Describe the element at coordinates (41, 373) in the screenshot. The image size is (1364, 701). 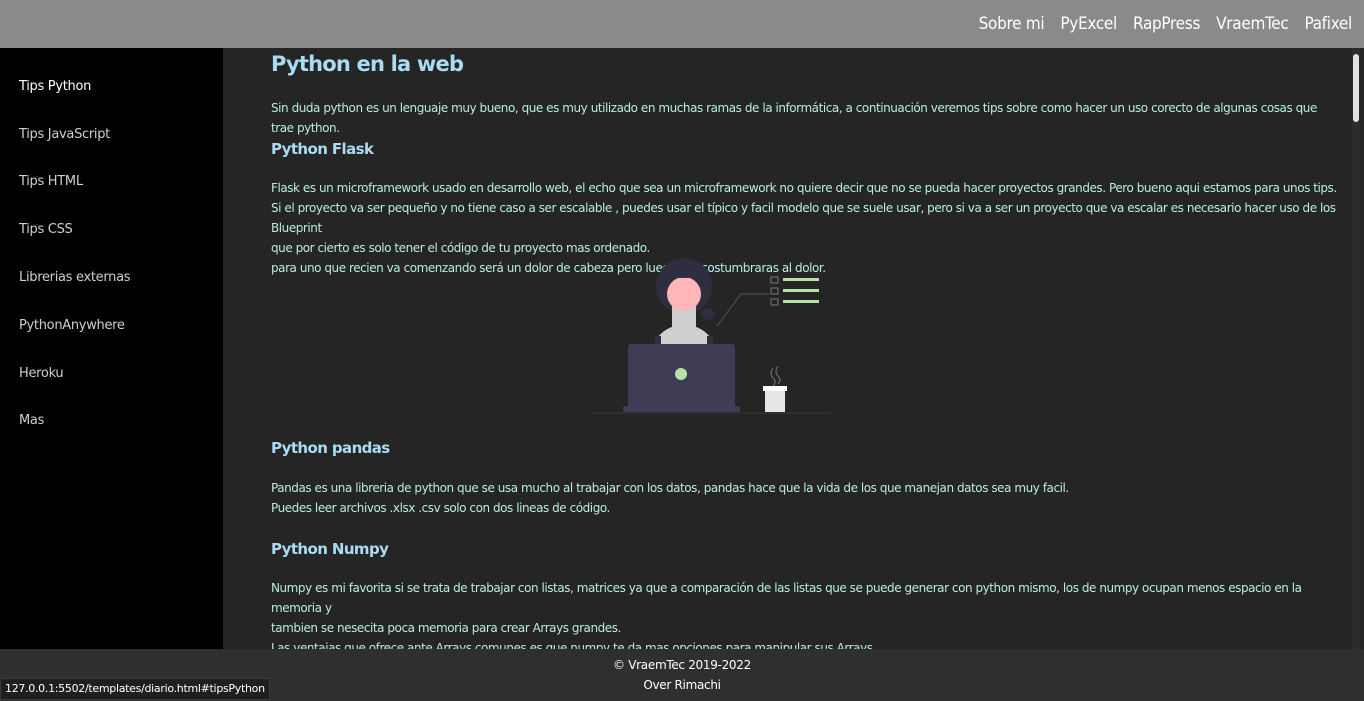
I see `sidebar-item-heroku: Heroku` at that location.